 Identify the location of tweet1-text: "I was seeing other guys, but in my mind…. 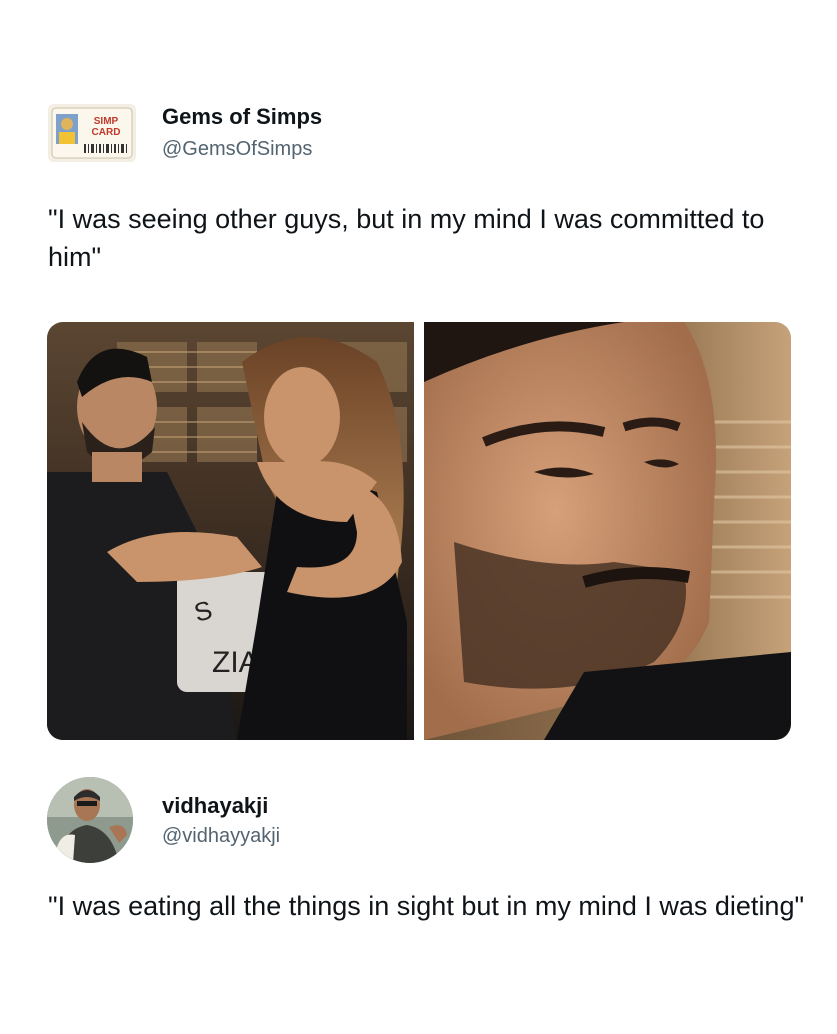
(406, 238).